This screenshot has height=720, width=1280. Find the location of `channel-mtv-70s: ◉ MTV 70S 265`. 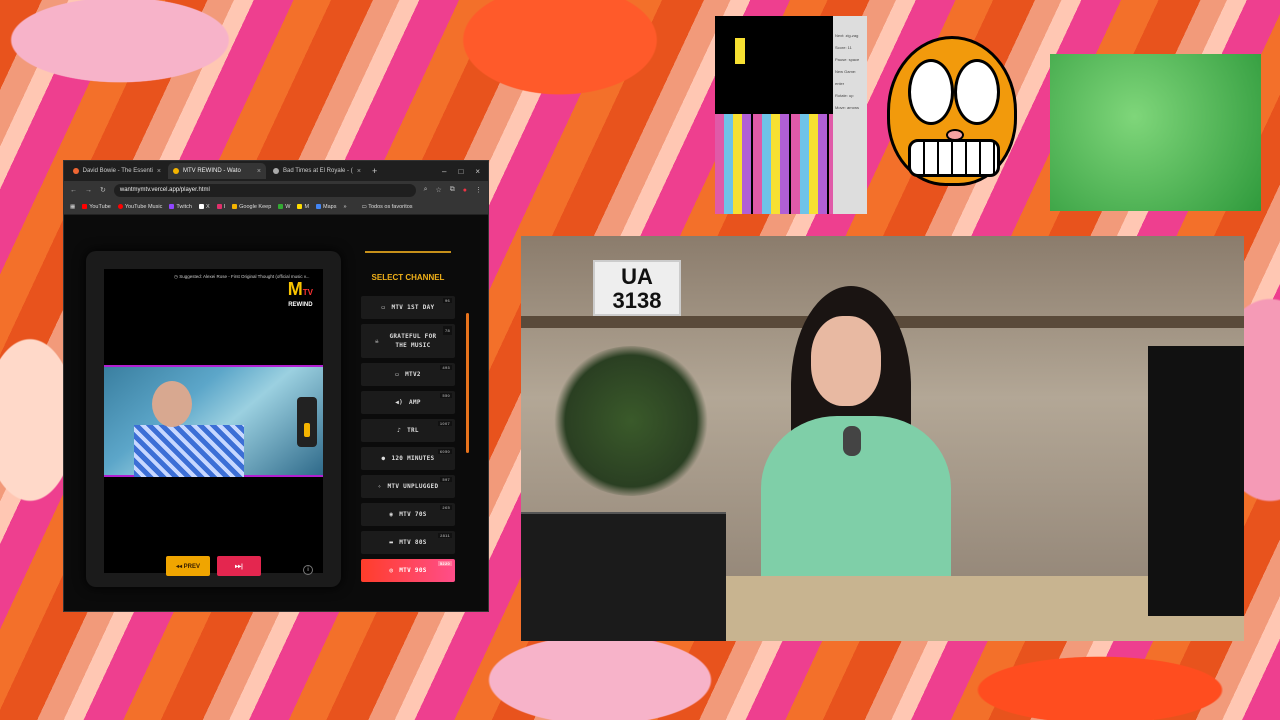

channel-mtv-70s: ◉ MTV 70S 265 is located at coordinates (408, 514).